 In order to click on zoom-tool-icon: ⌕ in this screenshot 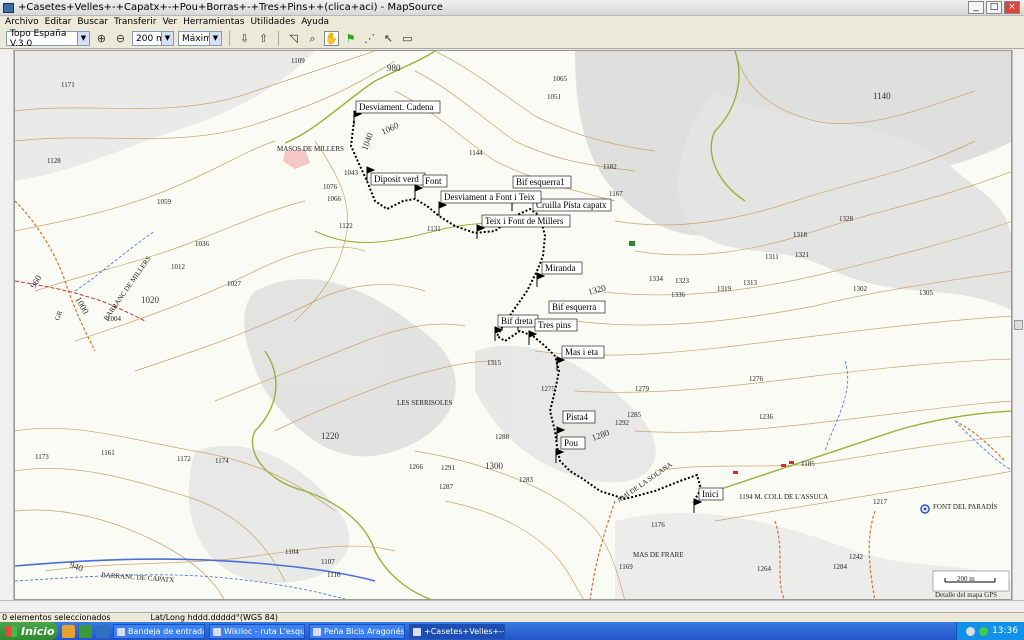, I will do `click(312, 38)`.